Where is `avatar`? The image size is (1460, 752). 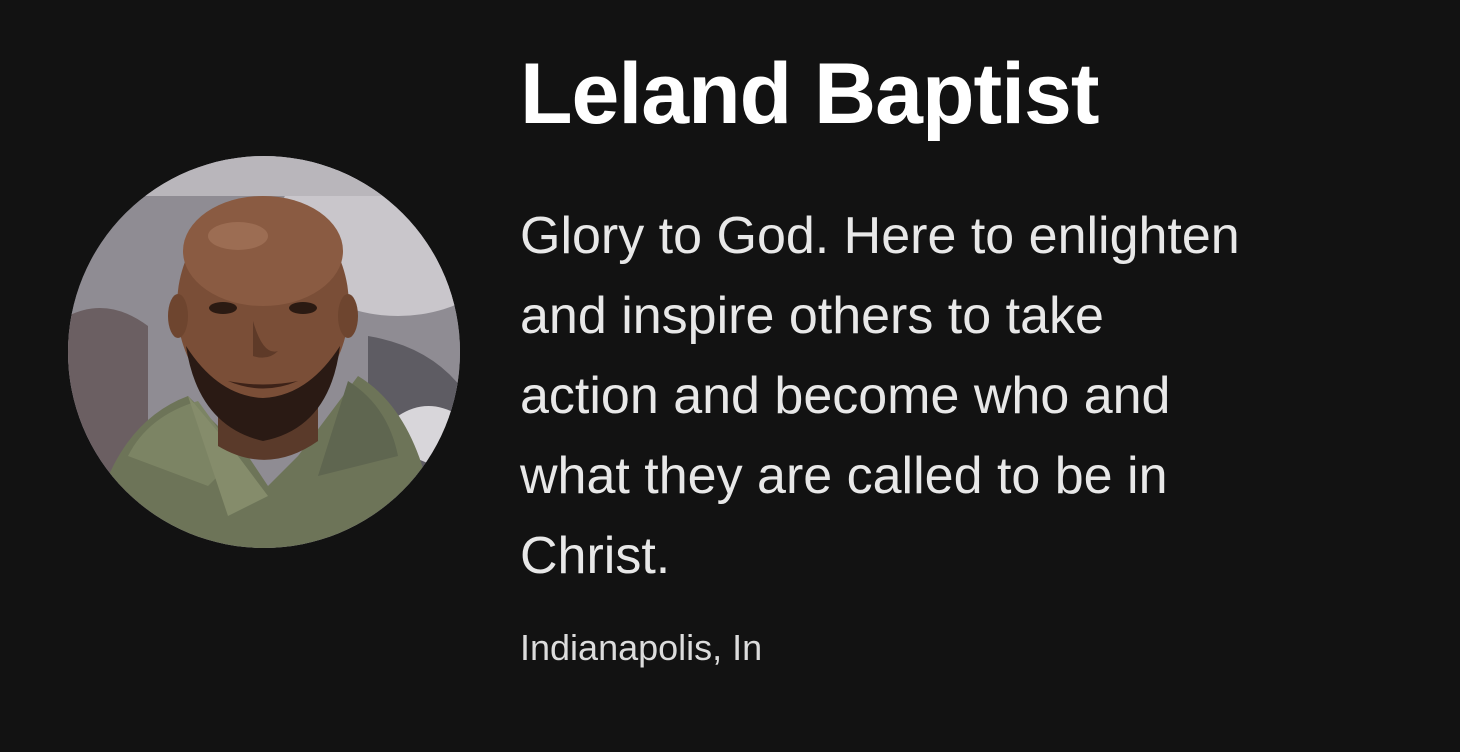 avatar is located at coordinates (264, 352).